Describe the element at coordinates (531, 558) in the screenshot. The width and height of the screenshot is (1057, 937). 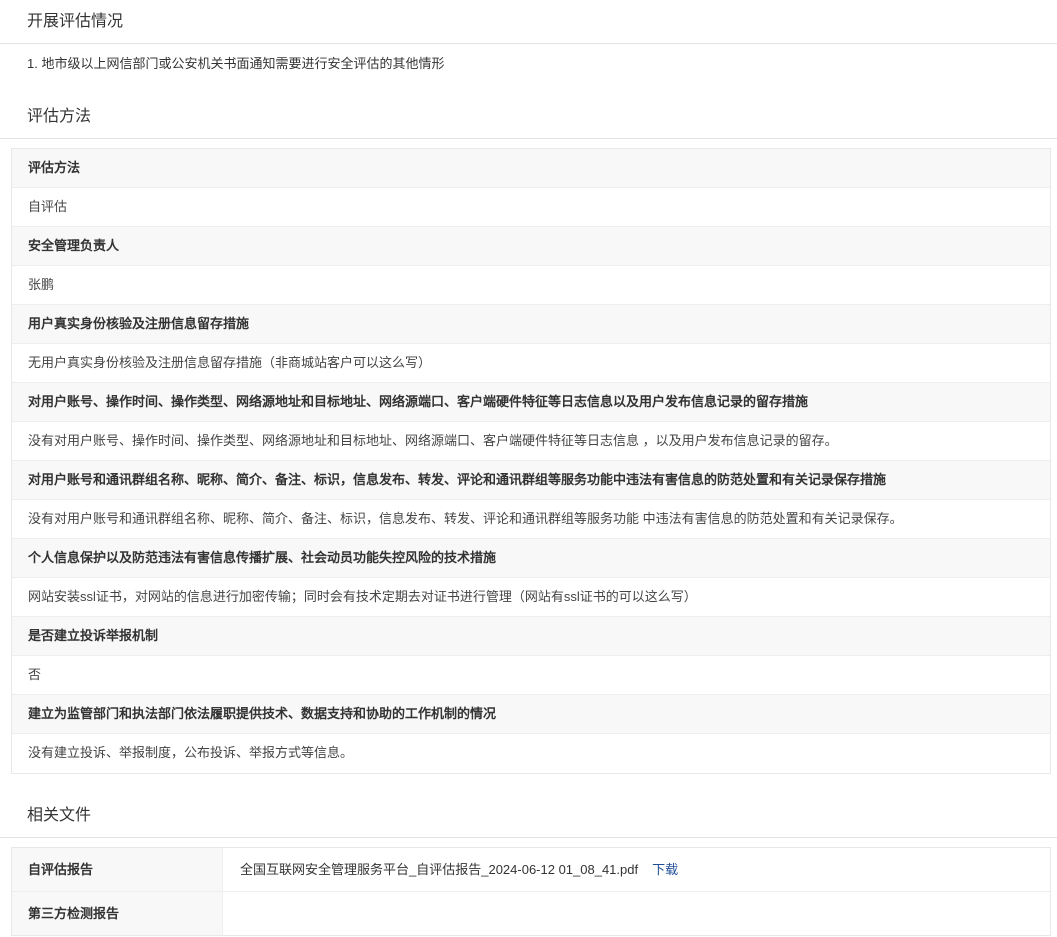
I see `method-row-label: 个人信息保护以及防范违法有害信息传播扩展、社会动员功能失控风险的技术措施` at that location.